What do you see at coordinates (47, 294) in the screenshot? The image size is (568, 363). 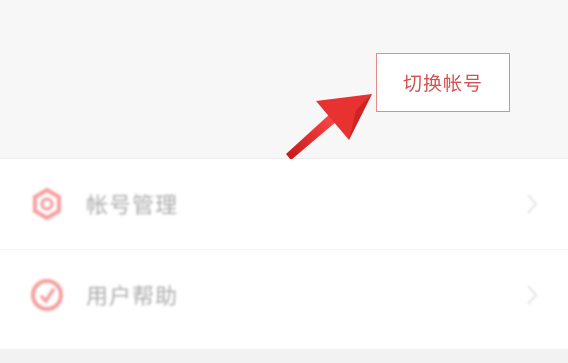 I see `help-icon` at bounding box center [47, 294].